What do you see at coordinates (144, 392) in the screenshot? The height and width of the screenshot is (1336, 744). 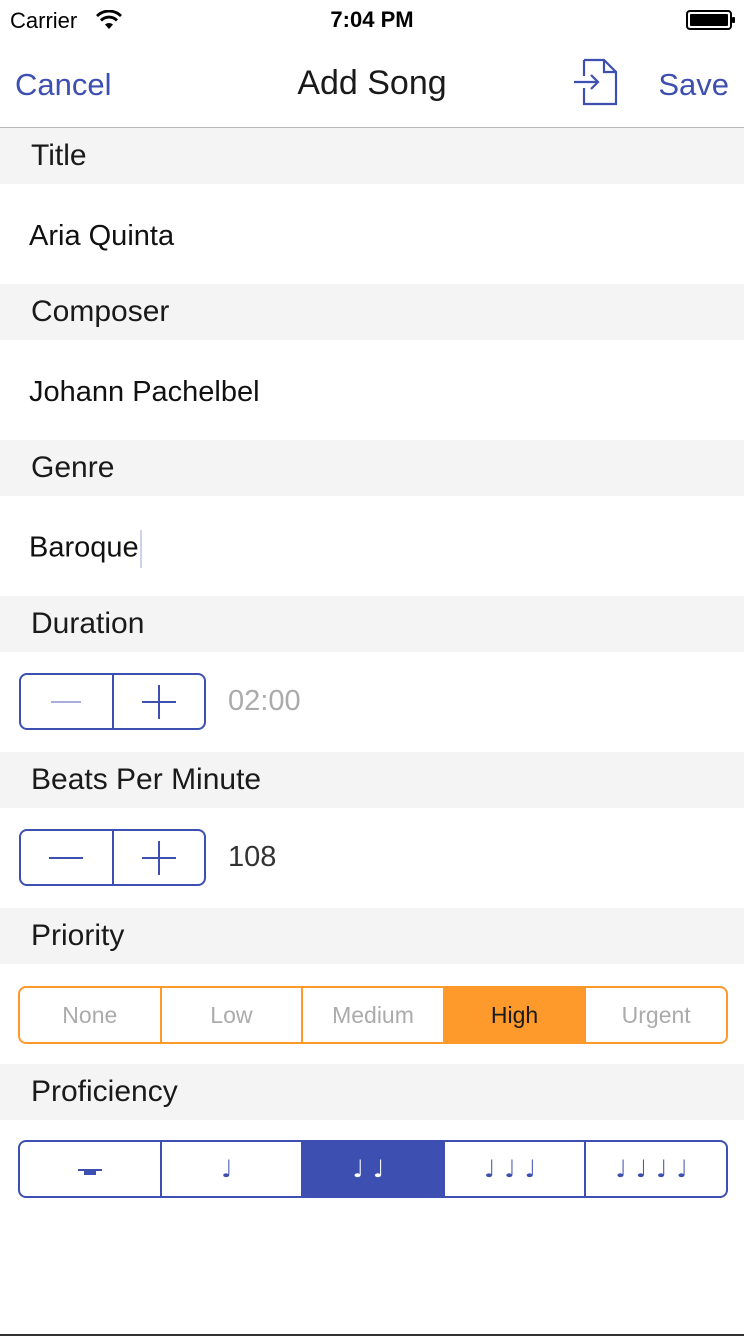 I see `composer-field: Johann Pachelbel` at bounding box center [144, 392].